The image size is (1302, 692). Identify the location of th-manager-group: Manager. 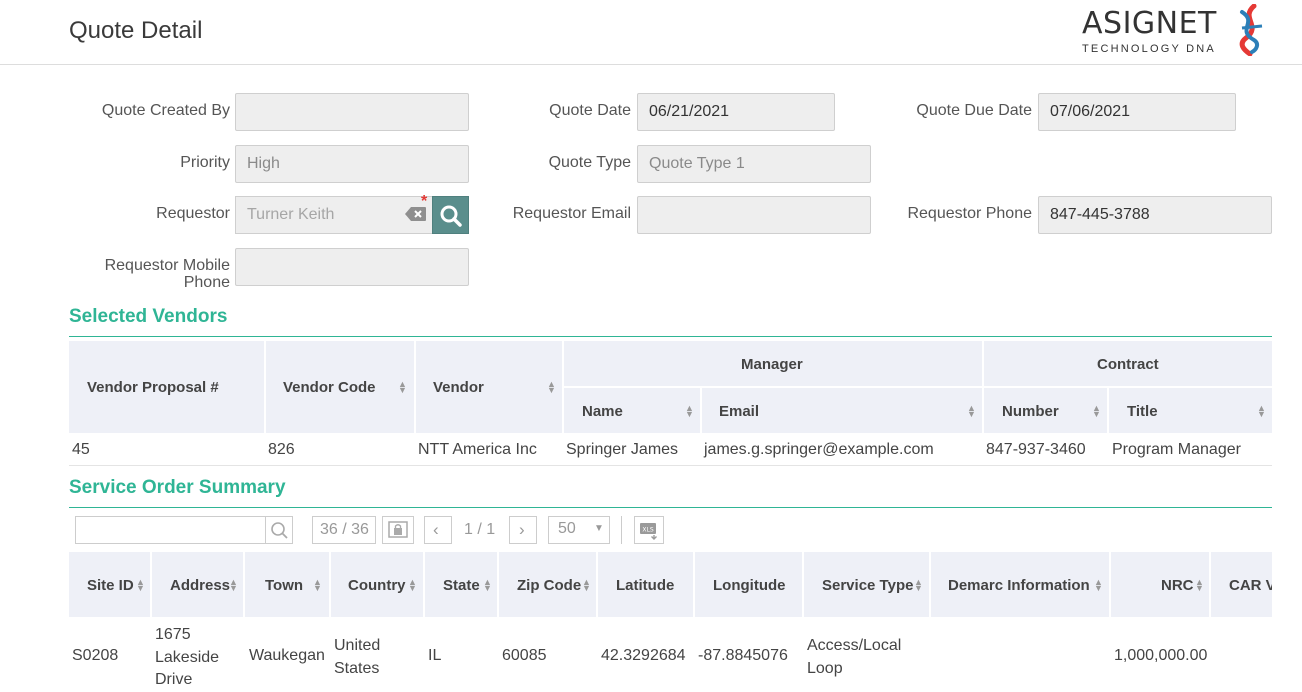
(773, 363).